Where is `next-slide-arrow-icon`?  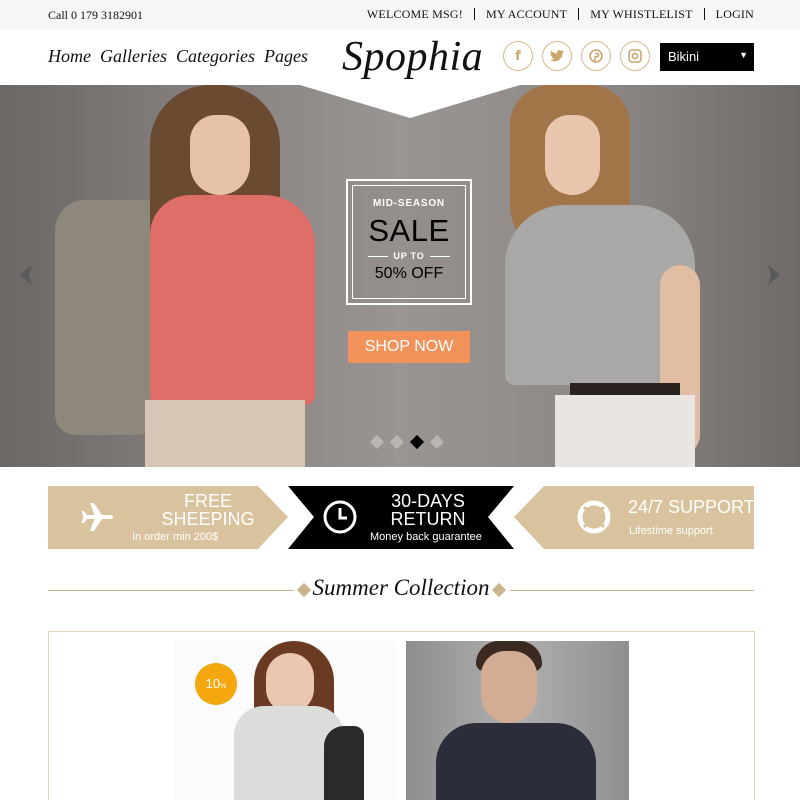 next-slide-arrow-icon is located at coordinates (774, 275).